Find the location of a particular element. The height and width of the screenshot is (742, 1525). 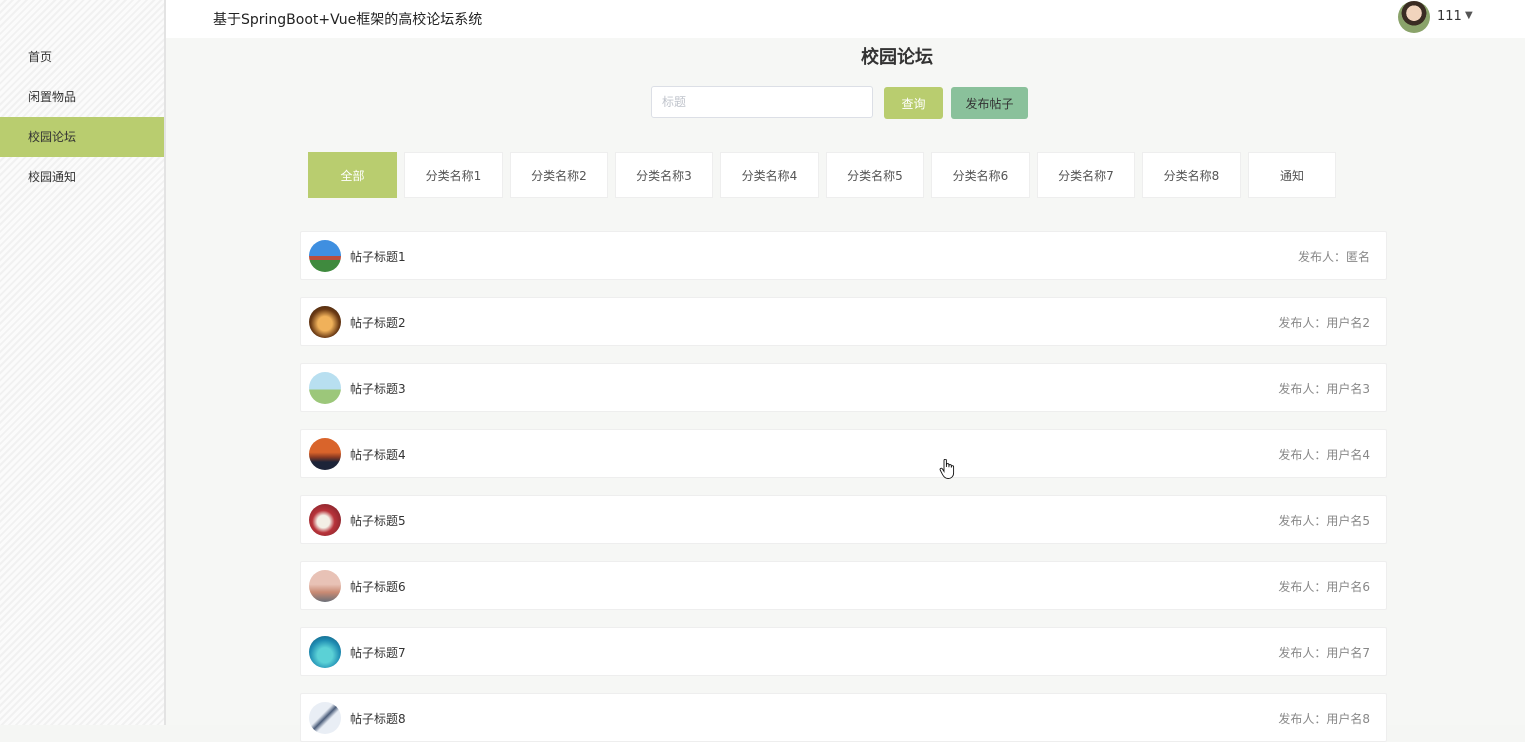

post-title: 帖子标题3 is located at coordinates (378, 388).